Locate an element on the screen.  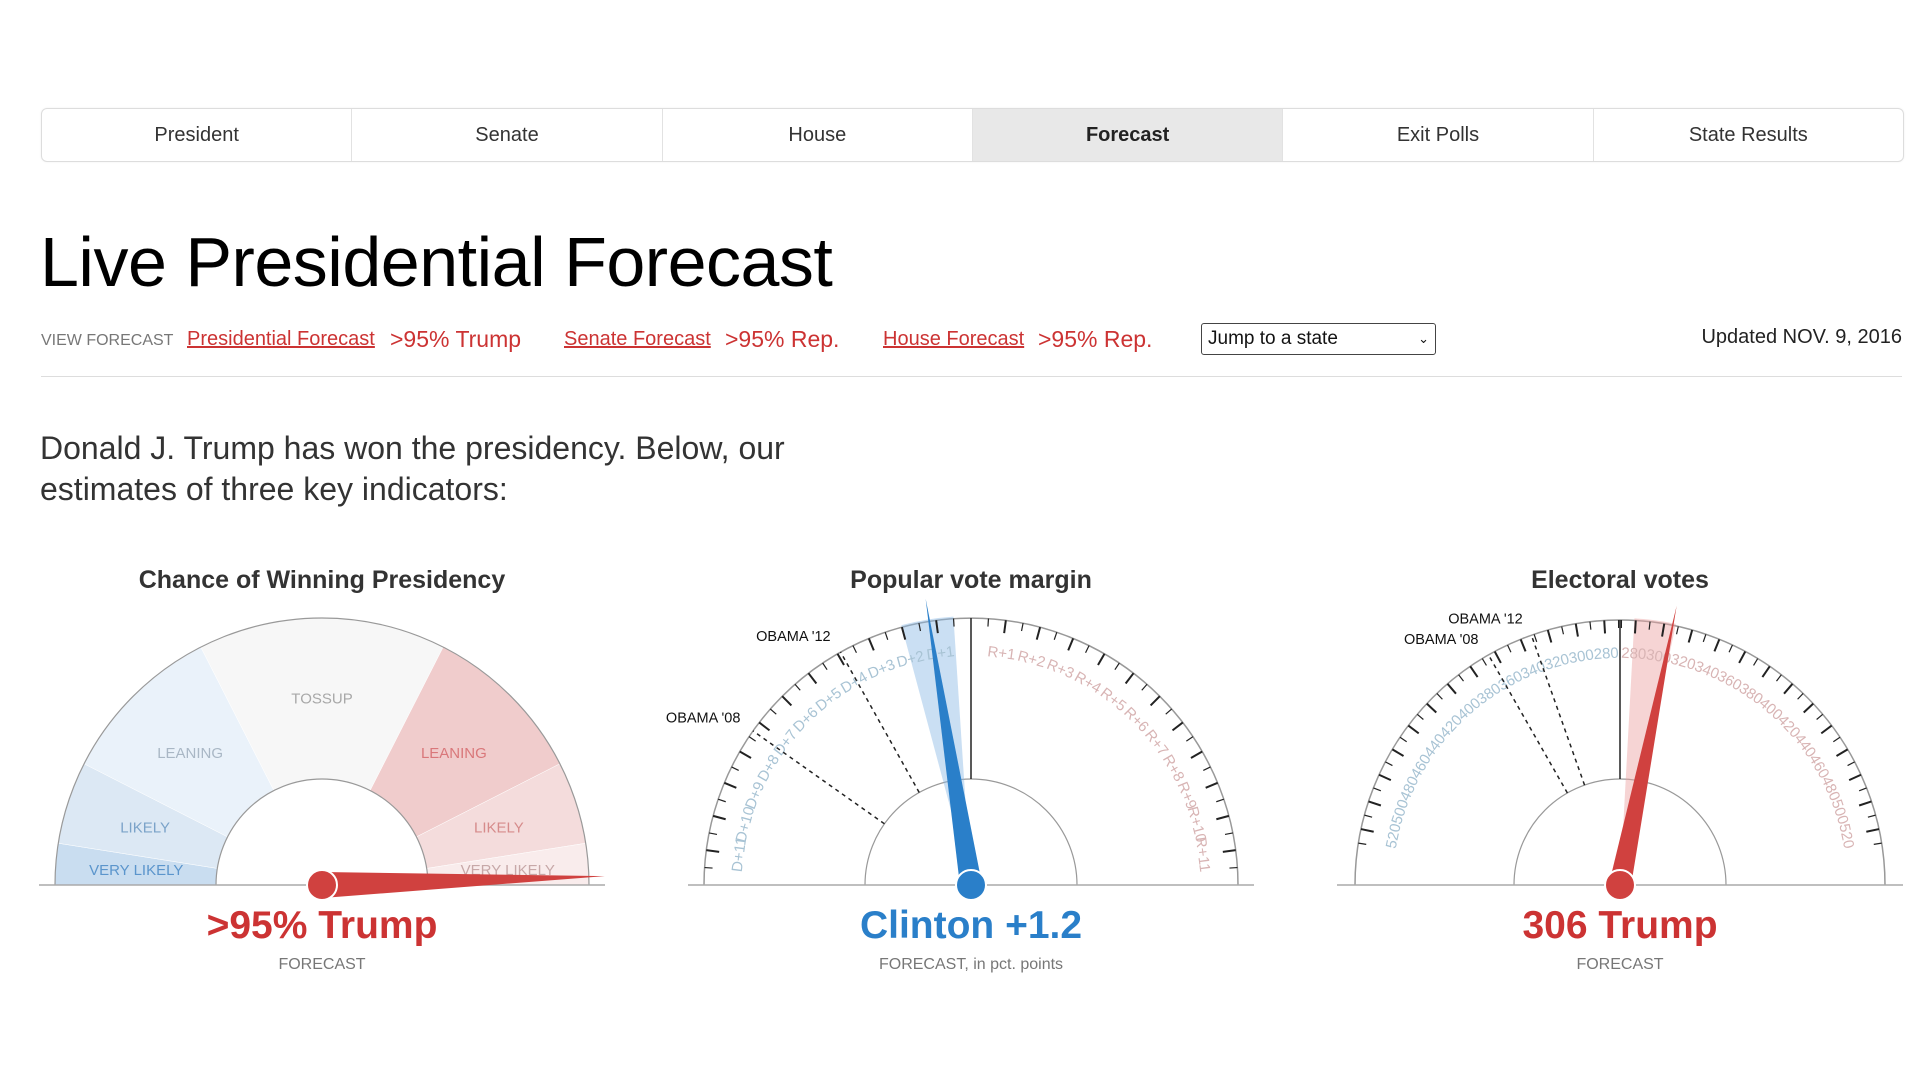
tick-label: 280 is located at coordinates (1634, 654).